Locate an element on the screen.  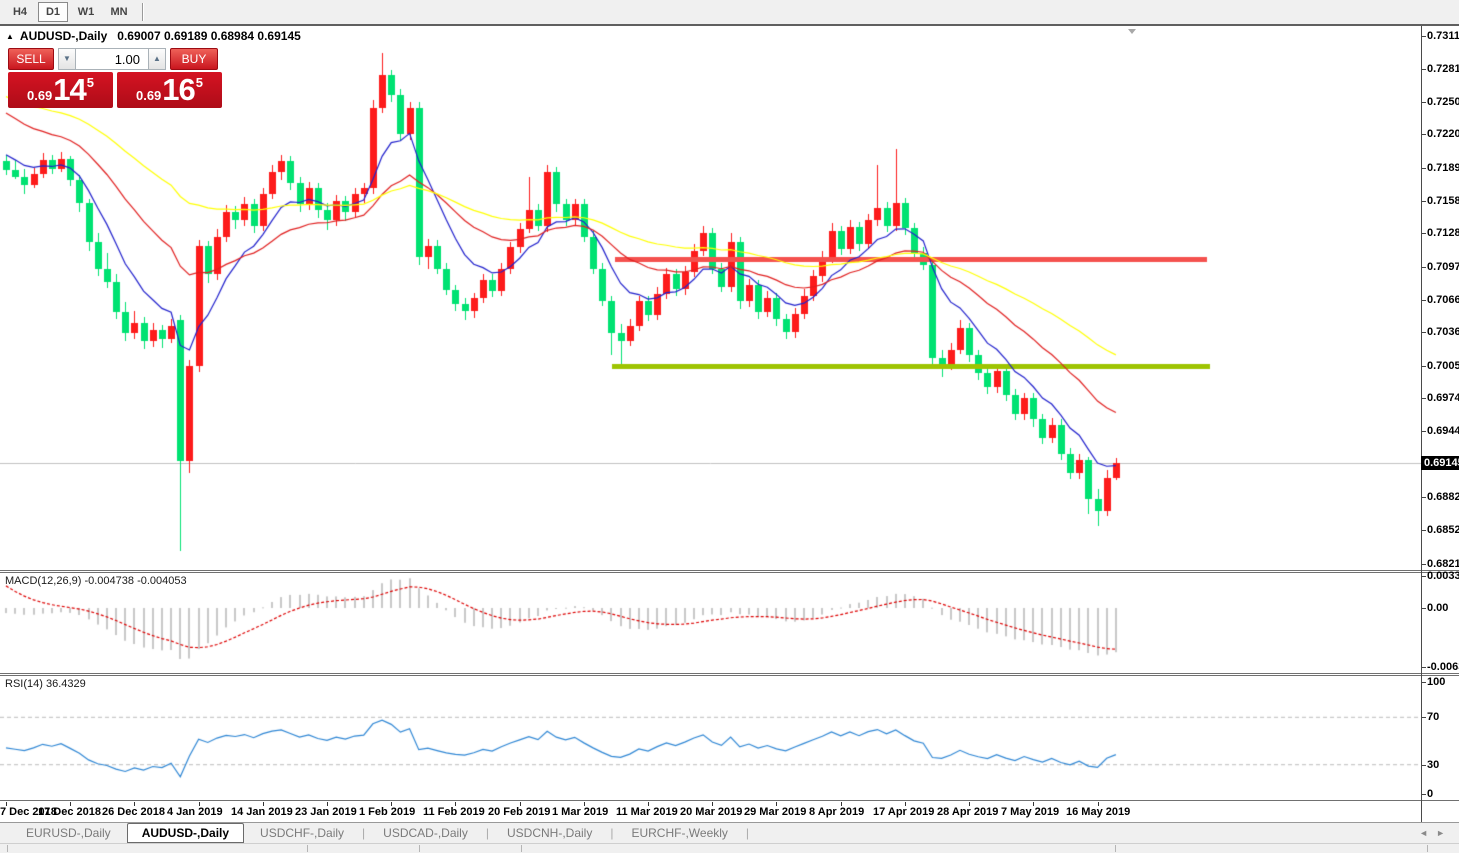
date-tick-label: 23 Jan 2019 is located at coordinates (326, 812).